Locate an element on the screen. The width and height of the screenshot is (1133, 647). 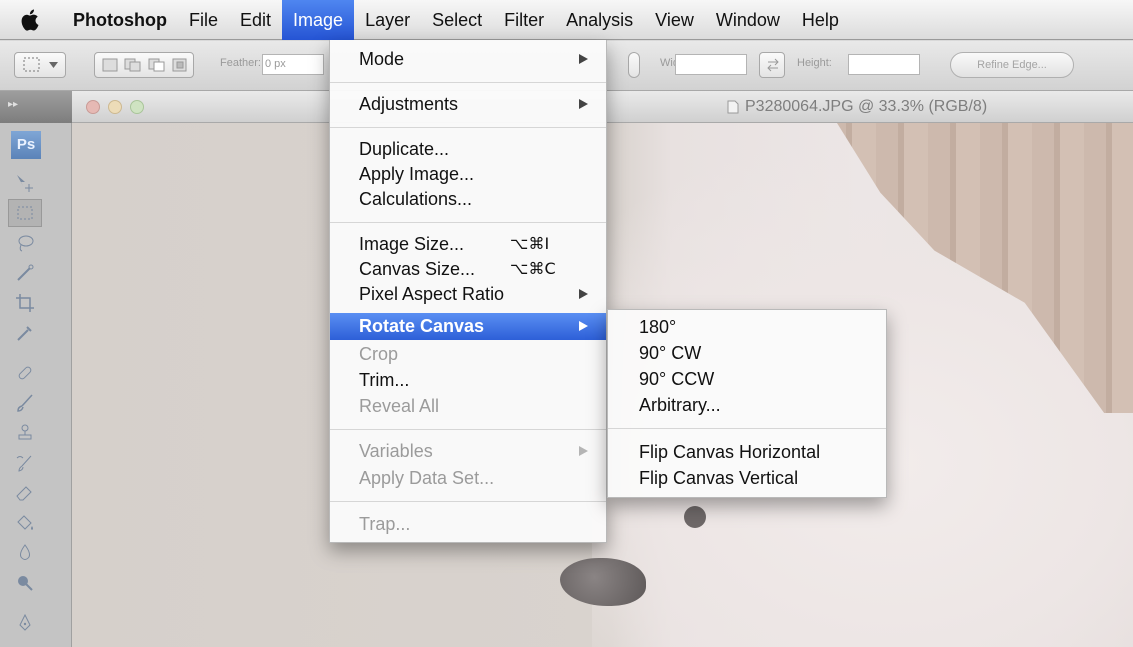
menu-item-reveal-all: Reveal All is located at coordinates (468, 406).